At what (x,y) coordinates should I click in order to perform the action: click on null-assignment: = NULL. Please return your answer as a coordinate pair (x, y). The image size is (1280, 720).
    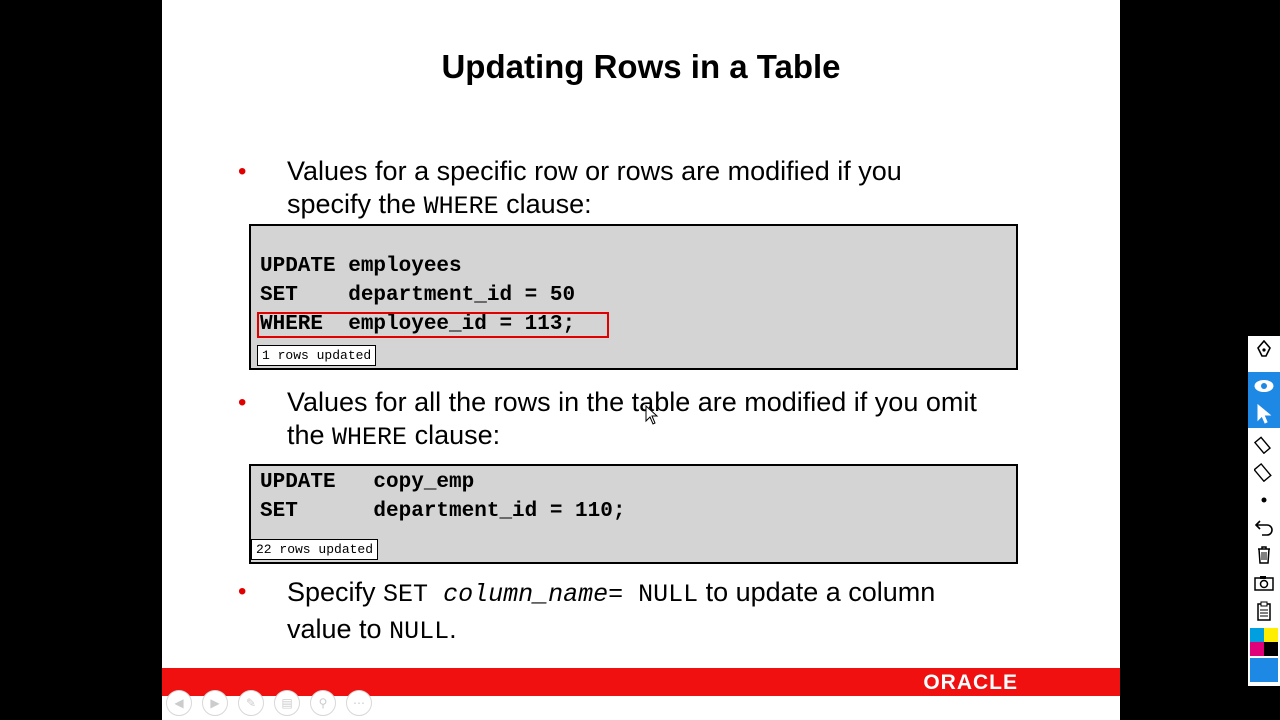
    Looking at the image, I should click on (653, 594).